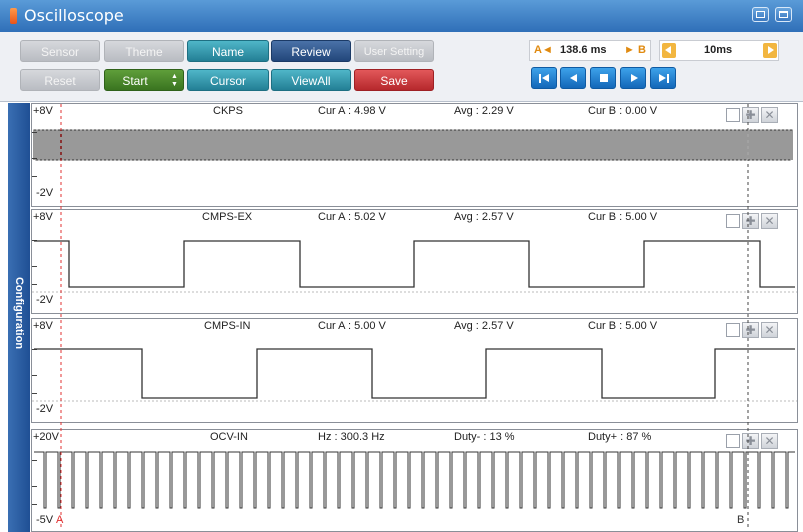 This screenshot has width=803, height=532. I want to click on cmps-ex-trace-plot, so click(414, 266).